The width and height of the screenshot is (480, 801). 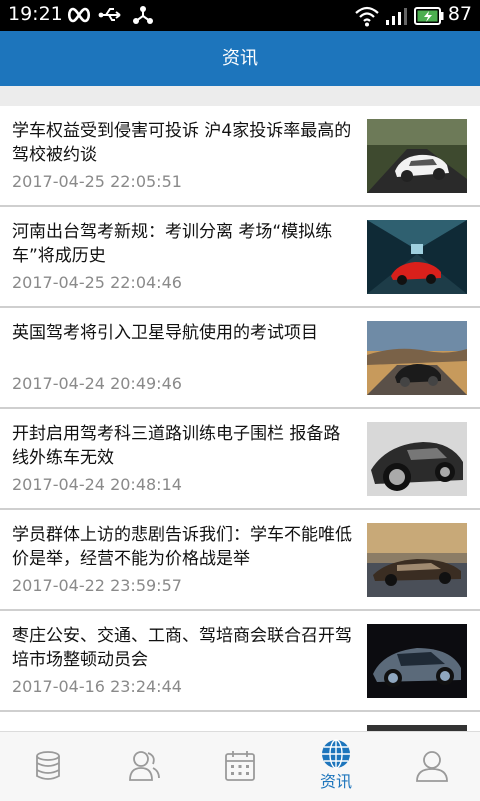 What do you see at coordinates (417, 661) in the screenshot?
I see `concept-car-image` at bounding box center [417, 661].